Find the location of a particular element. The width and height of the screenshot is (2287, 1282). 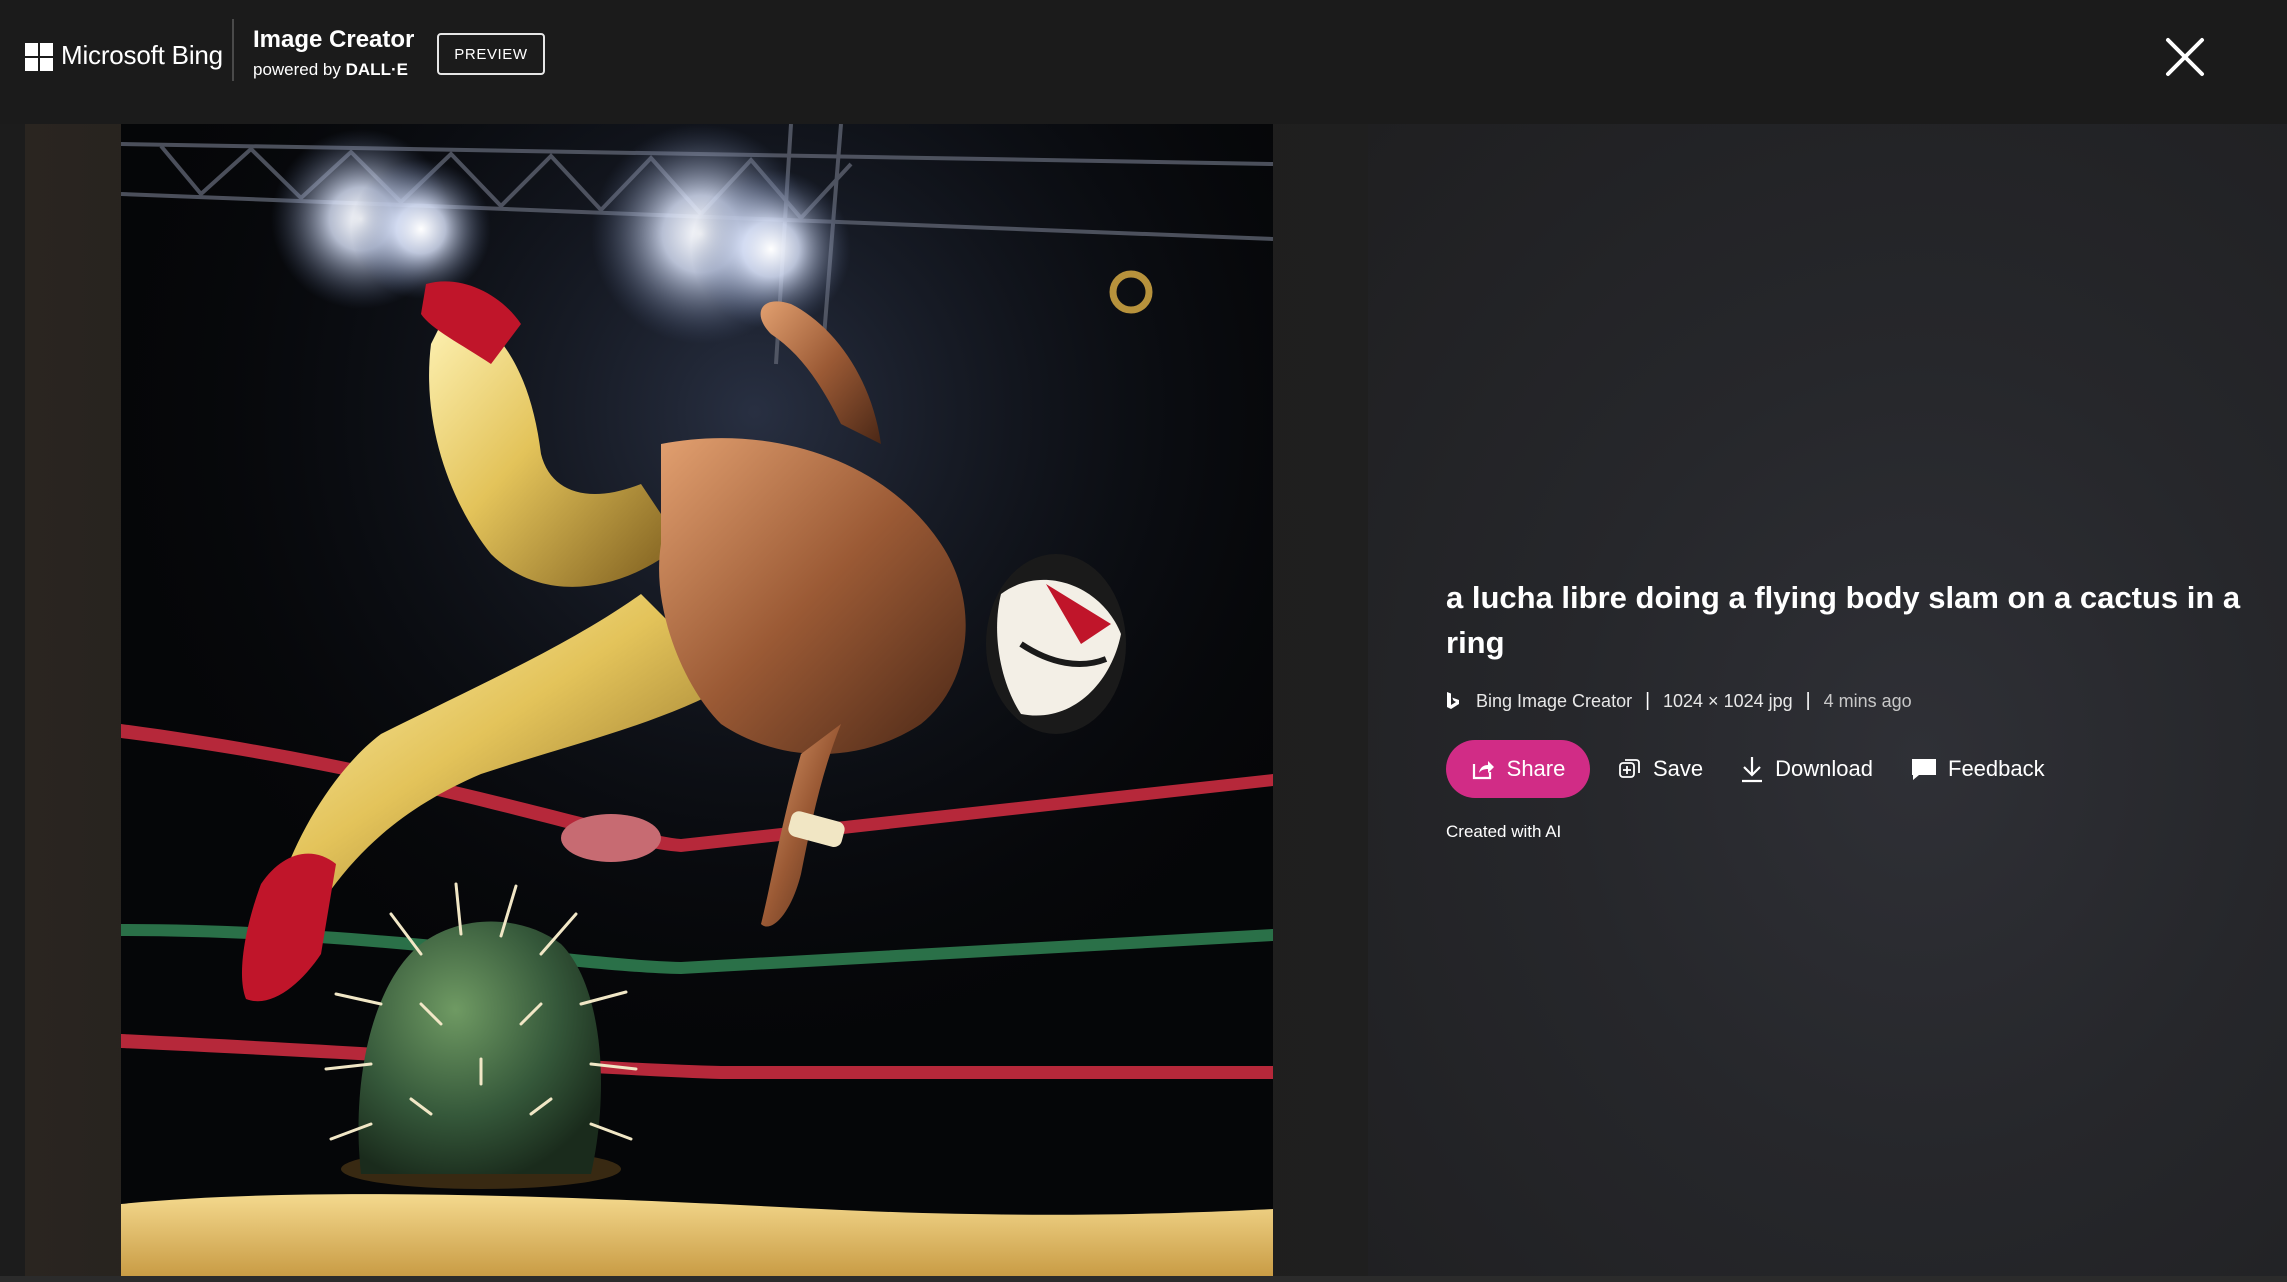

bing-logo-icon is located at coordinates (1453, 700).